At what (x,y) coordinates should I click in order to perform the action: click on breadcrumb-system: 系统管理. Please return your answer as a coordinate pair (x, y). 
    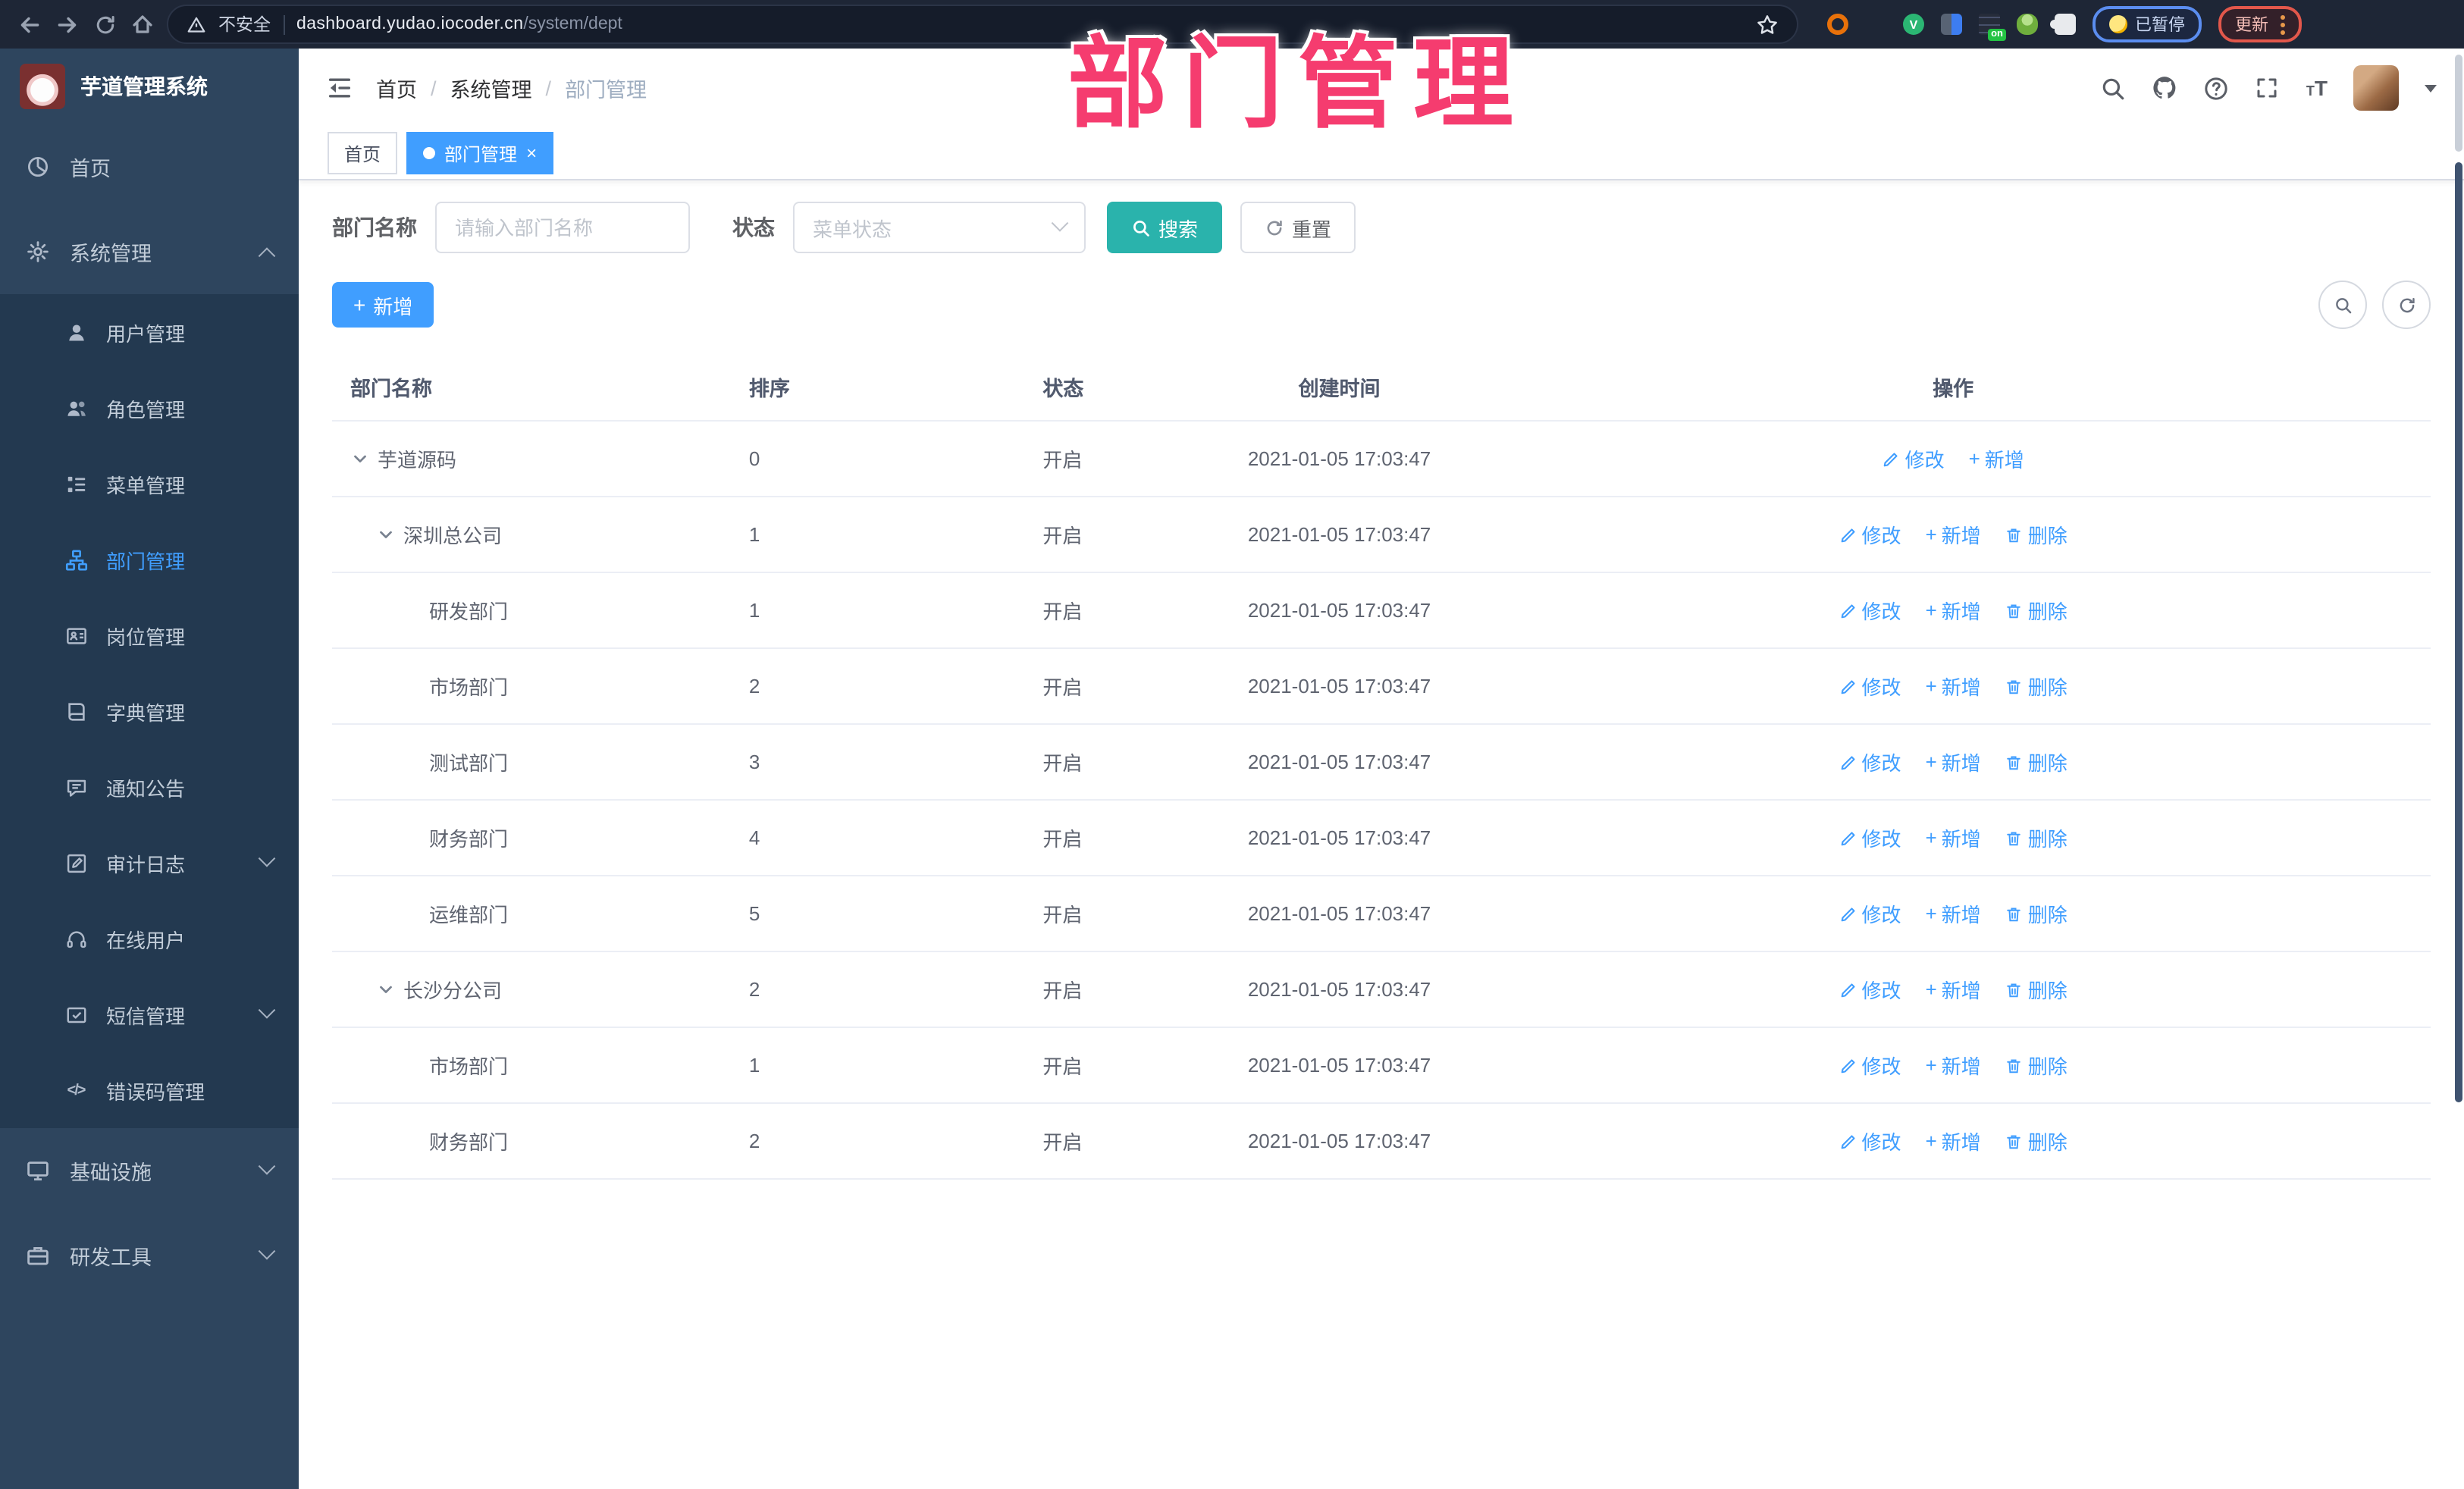
    Looking at the image, I should click on (491, 88).